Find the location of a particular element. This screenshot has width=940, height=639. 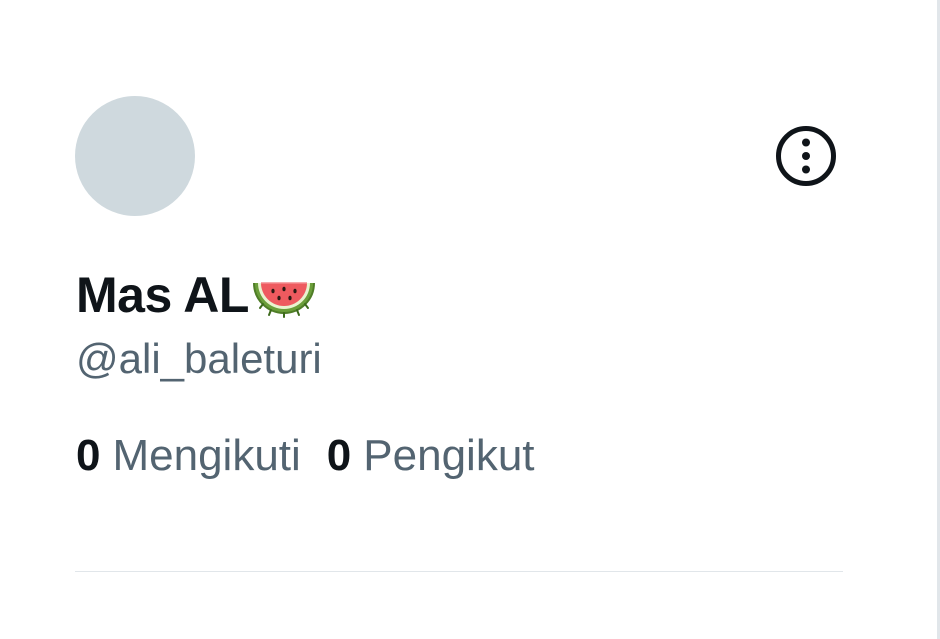

more-options-button is located at coordinates (806, 156).